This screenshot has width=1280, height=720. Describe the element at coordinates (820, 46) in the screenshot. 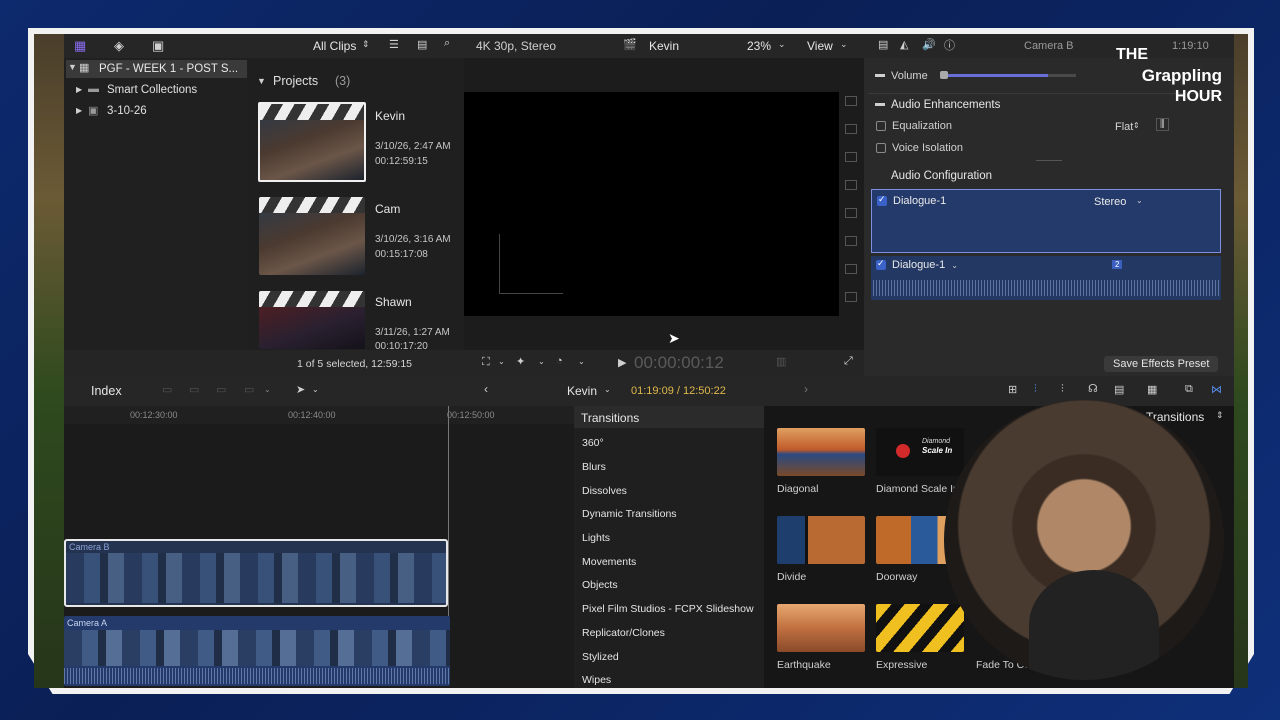

I see `view-menu: View` at that location.